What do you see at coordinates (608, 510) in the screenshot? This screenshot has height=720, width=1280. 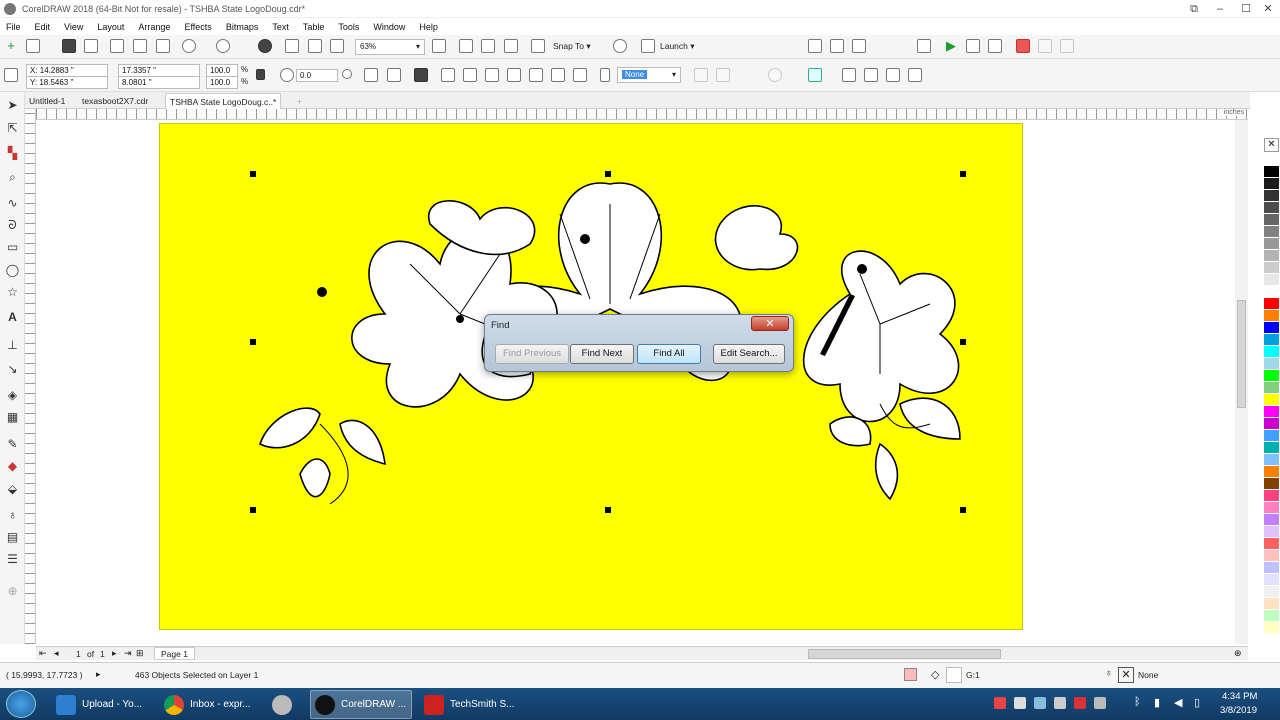 I see `selection-handle-bottom-center` at bounding box center [608, 510].